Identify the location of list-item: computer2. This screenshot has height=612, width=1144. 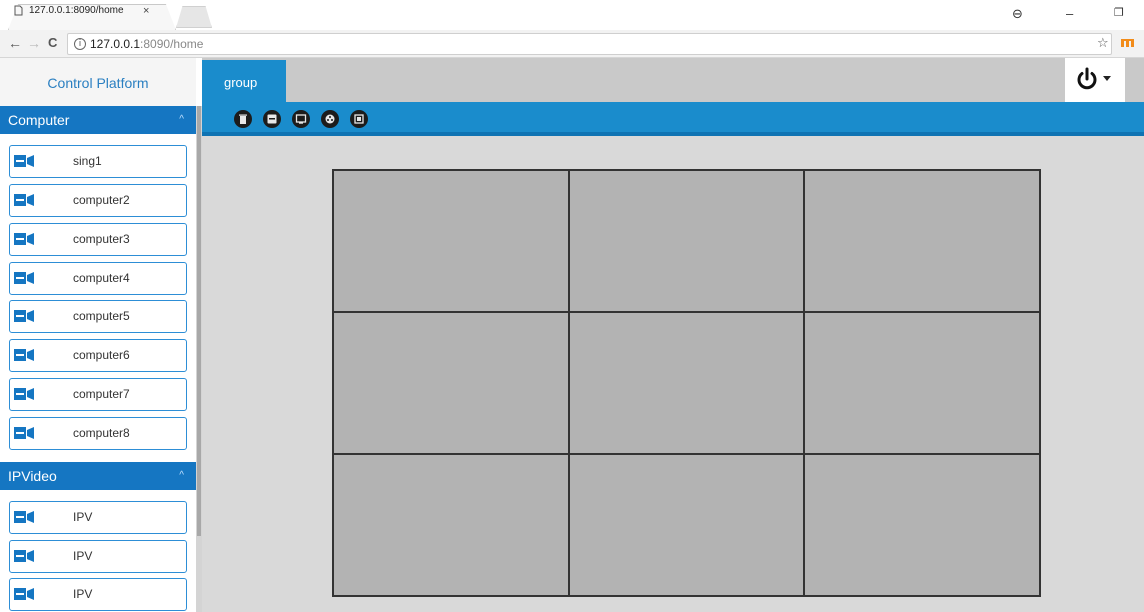
(98, 200).